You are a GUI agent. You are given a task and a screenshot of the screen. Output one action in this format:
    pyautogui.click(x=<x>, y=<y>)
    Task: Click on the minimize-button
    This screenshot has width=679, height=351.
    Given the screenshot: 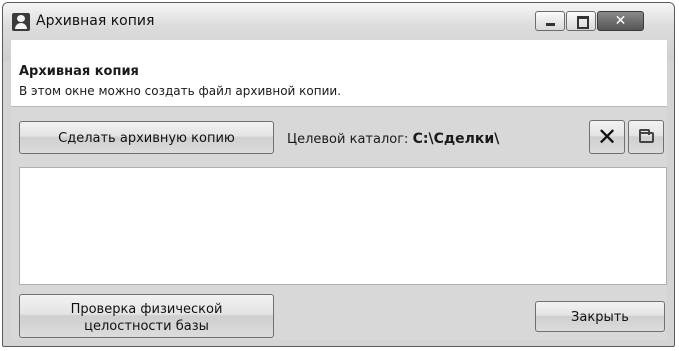 What is the action you would take?
    pyautogui.click(x=550, y=21)
    